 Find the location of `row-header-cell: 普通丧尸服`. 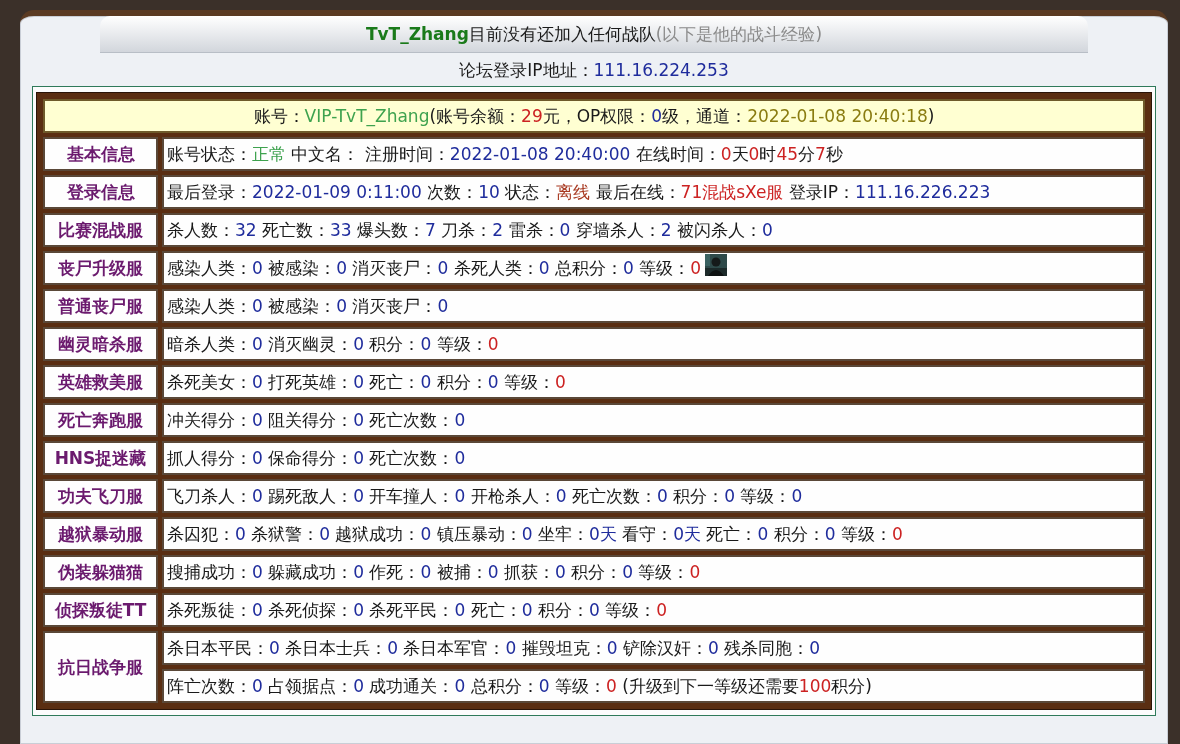

row-header-cell: 普通丧尸服 is located at coordinates (100, 306).